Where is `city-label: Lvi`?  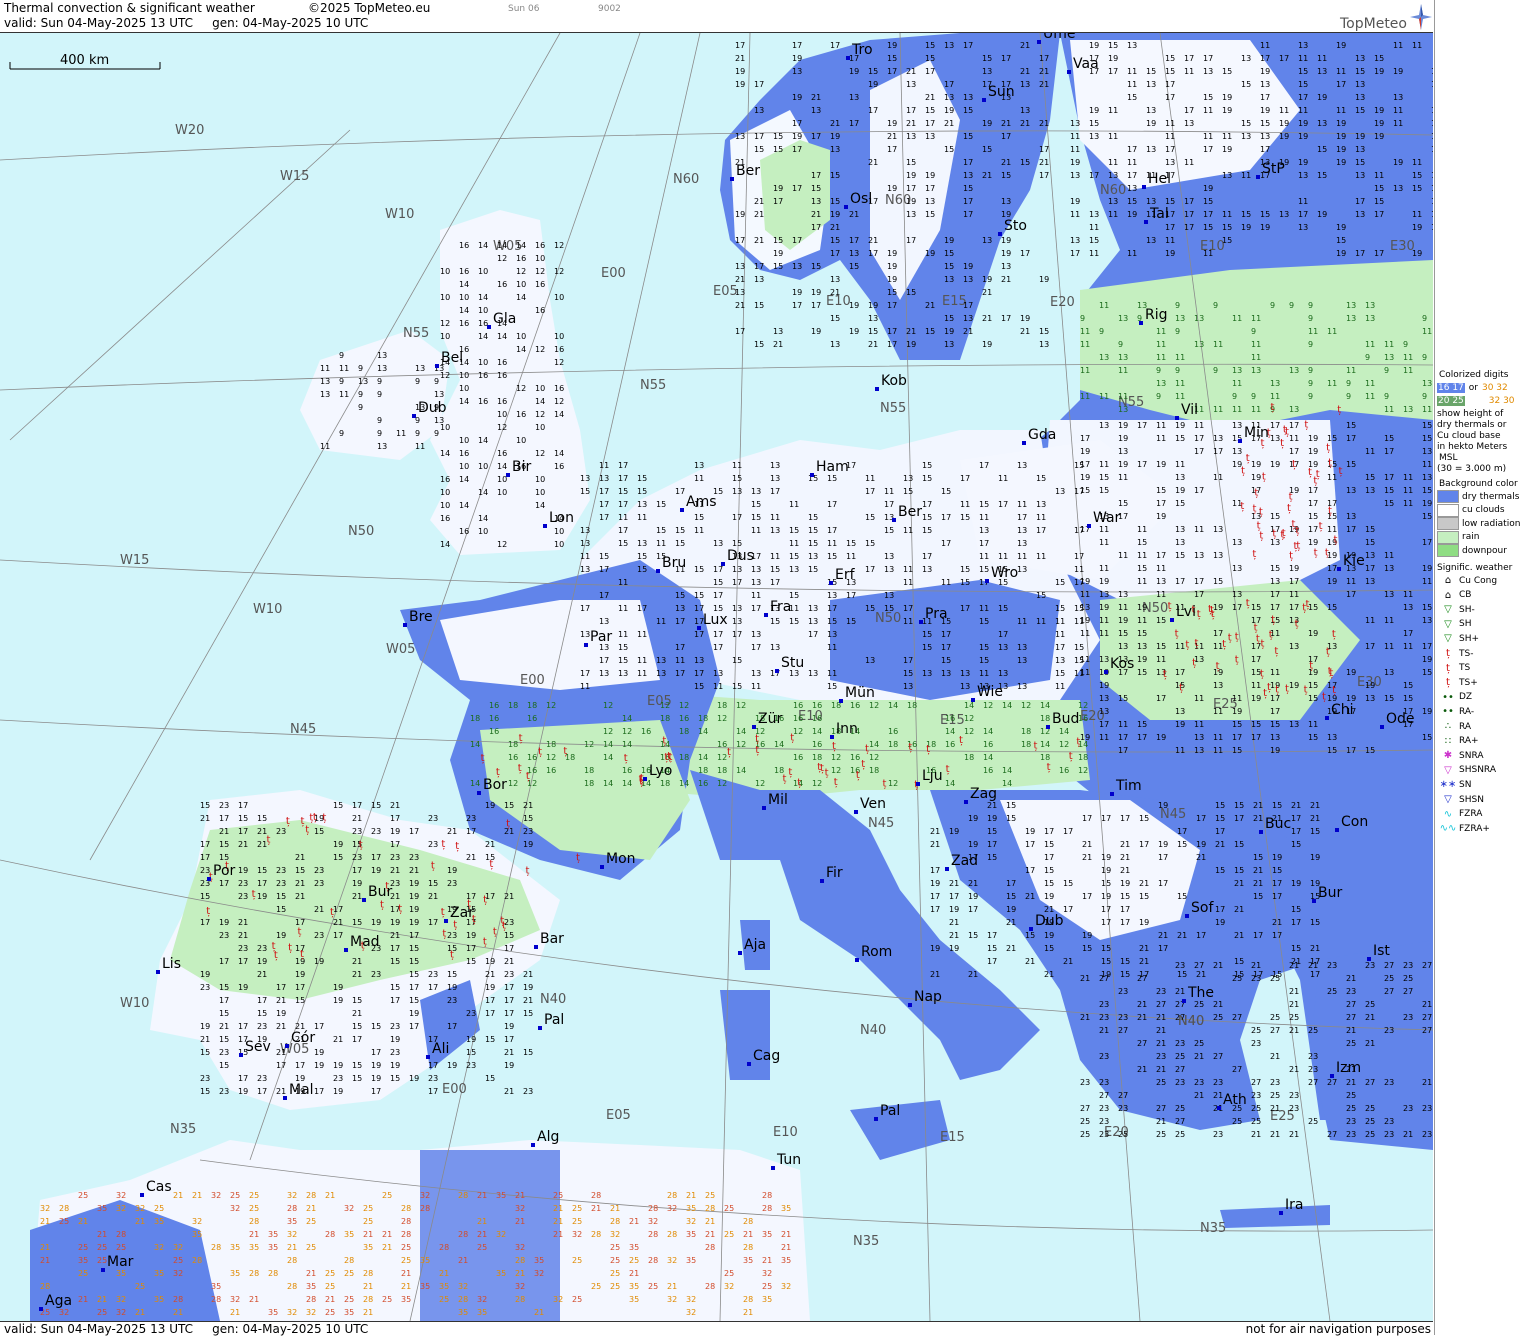
city-label: Lvi is located at coordinates (1186, 612).